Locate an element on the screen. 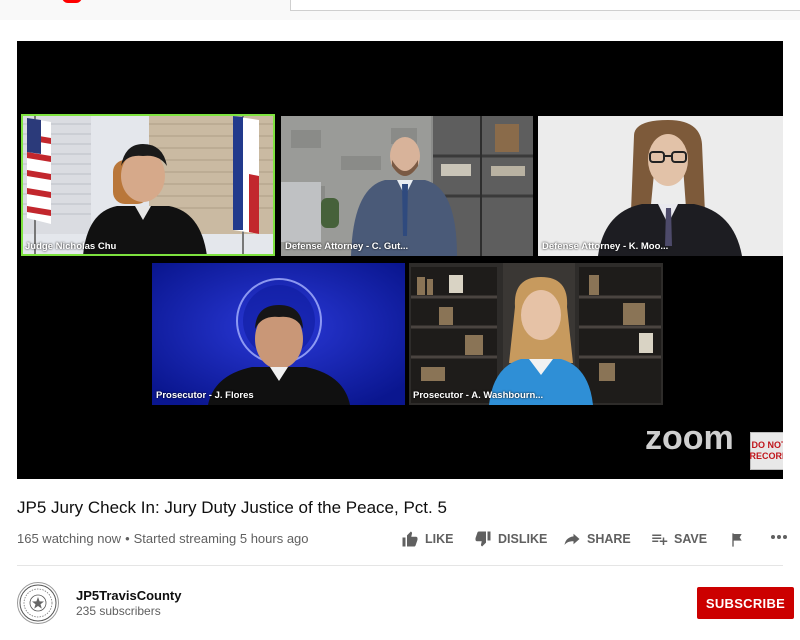 Image resolution: width=800 pixels, height=640 pixels. search-box is located at coordinates (545, 5).